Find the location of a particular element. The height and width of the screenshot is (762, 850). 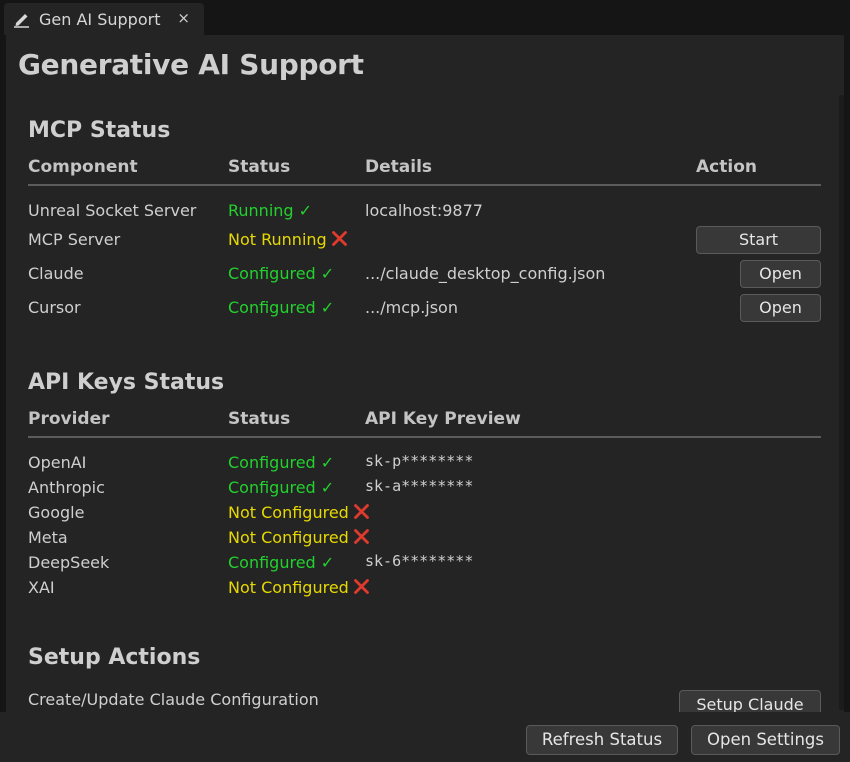

setup-section-title: Setup Actions is located at coordinates (114, 657).